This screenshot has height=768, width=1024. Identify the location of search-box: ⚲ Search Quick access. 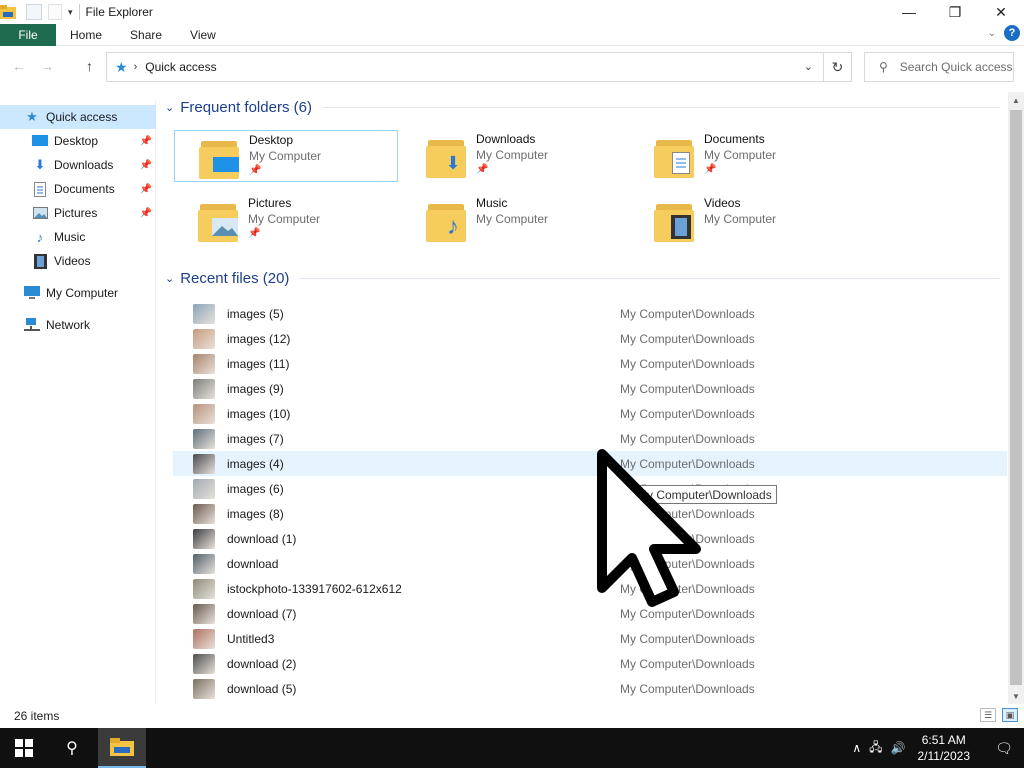
(939, 67).